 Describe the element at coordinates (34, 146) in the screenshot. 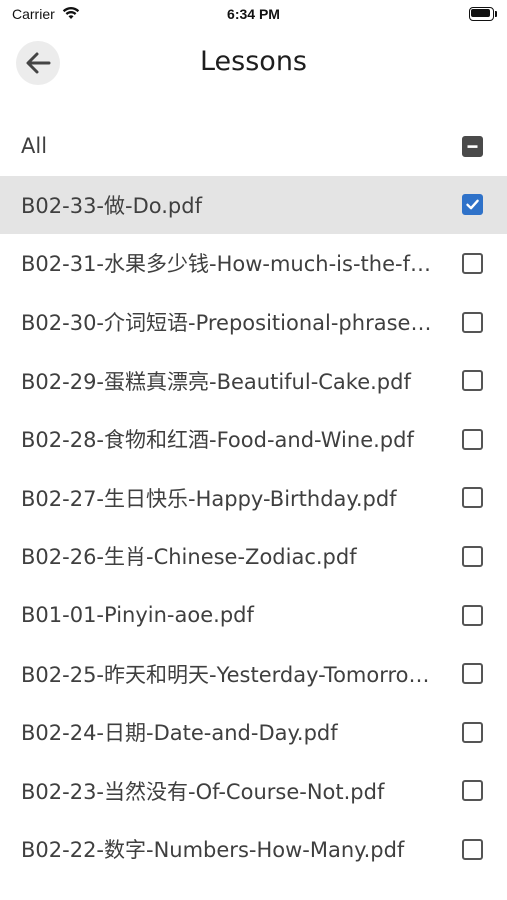

I see `all-label: All` at that location.